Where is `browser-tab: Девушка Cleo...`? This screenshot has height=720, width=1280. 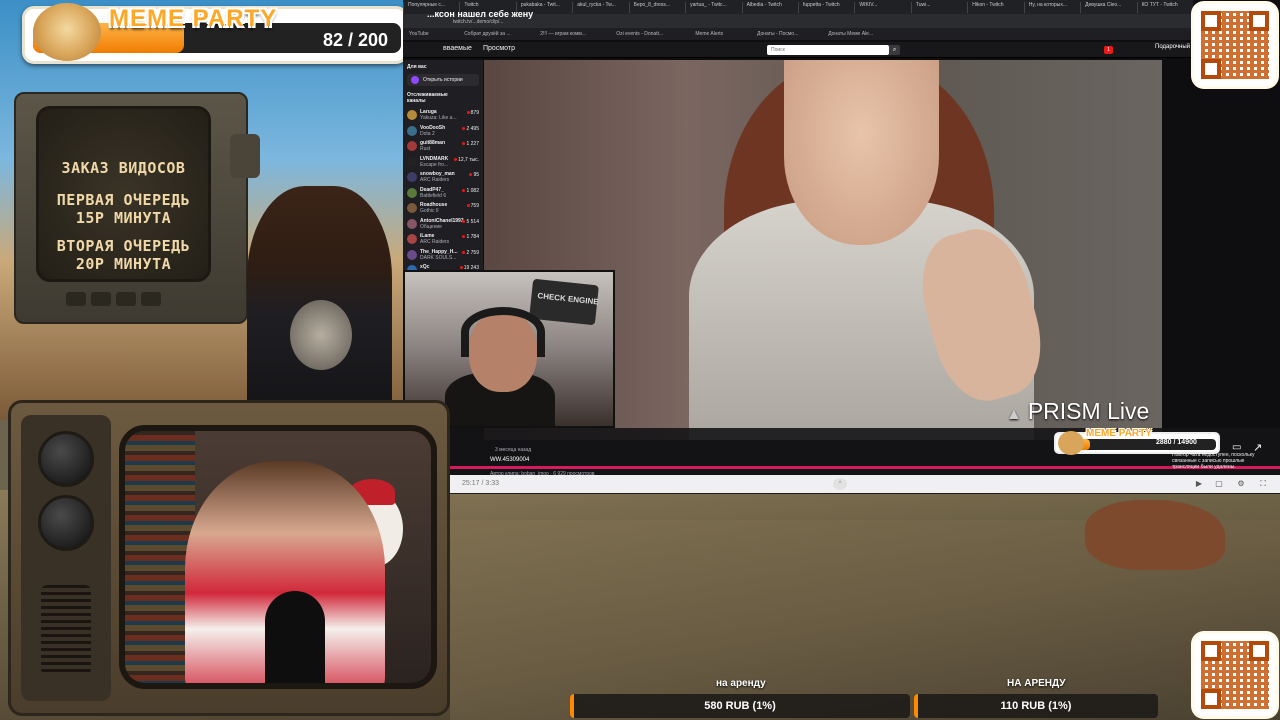 browser-tab: Девушка Cleo... is located at coordinates (1107, 7).